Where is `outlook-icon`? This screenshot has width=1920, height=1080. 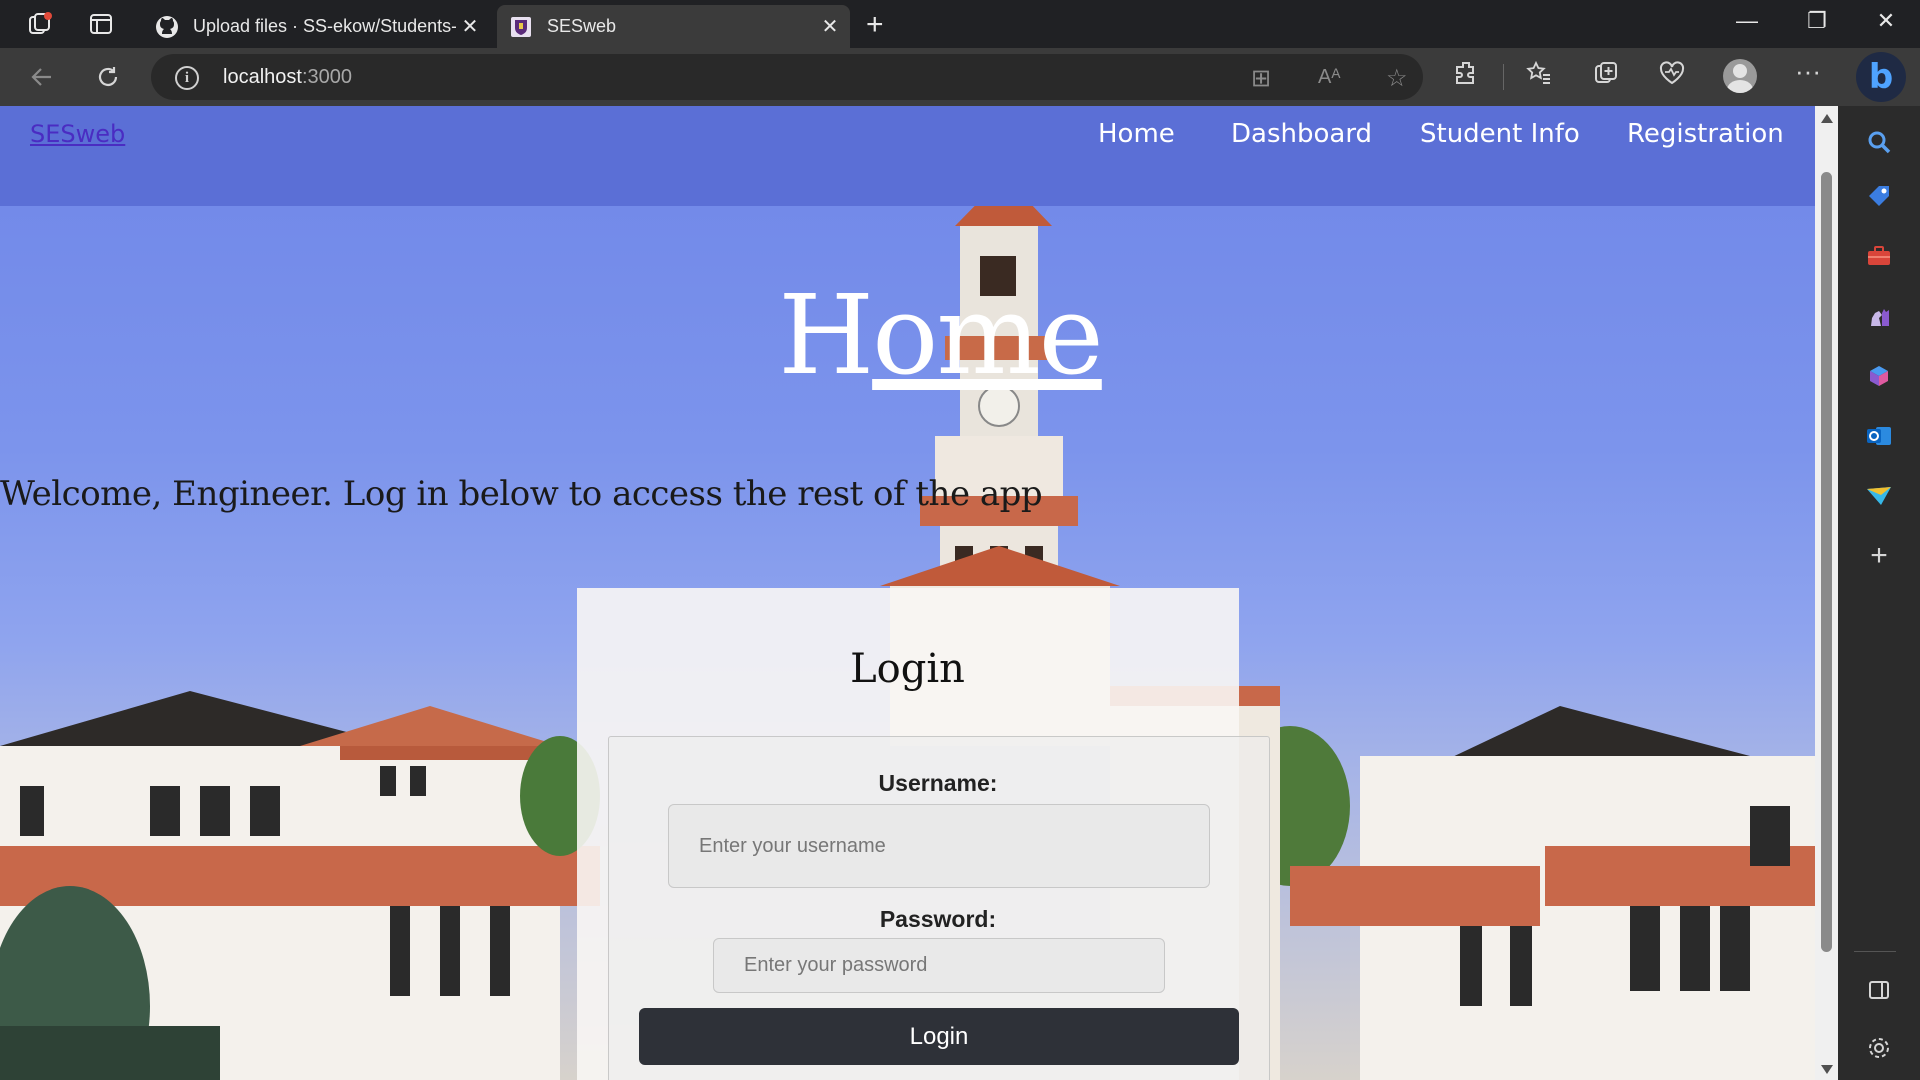
outlook-icon is located at coordinates (1879, 436).